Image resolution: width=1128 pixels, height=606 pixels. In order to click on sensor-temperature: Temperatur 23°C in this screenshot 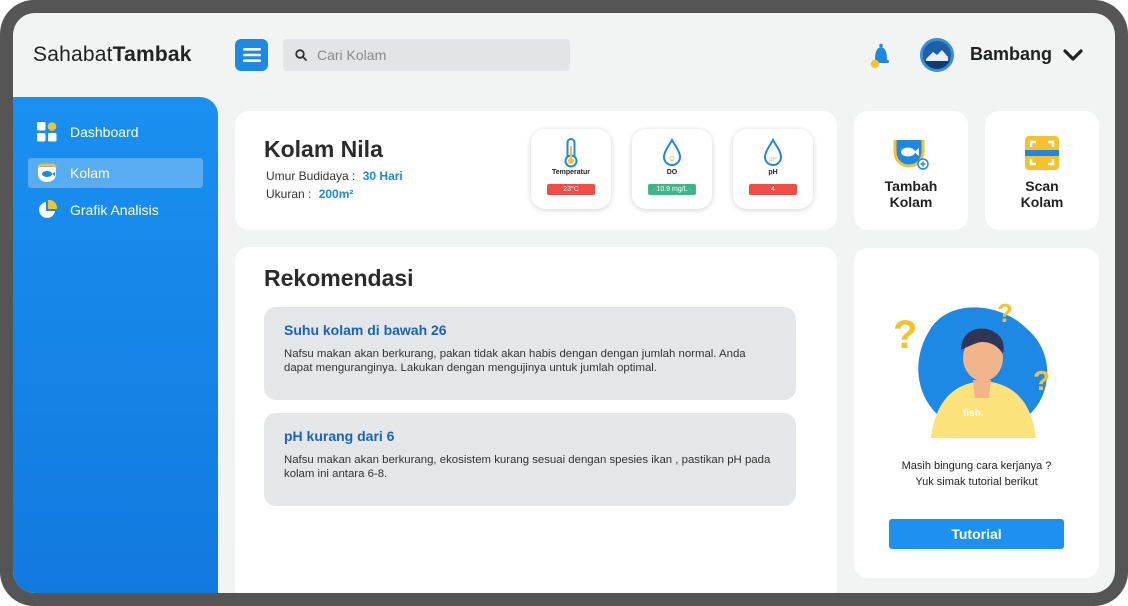, I will do `click(571, 169)`.